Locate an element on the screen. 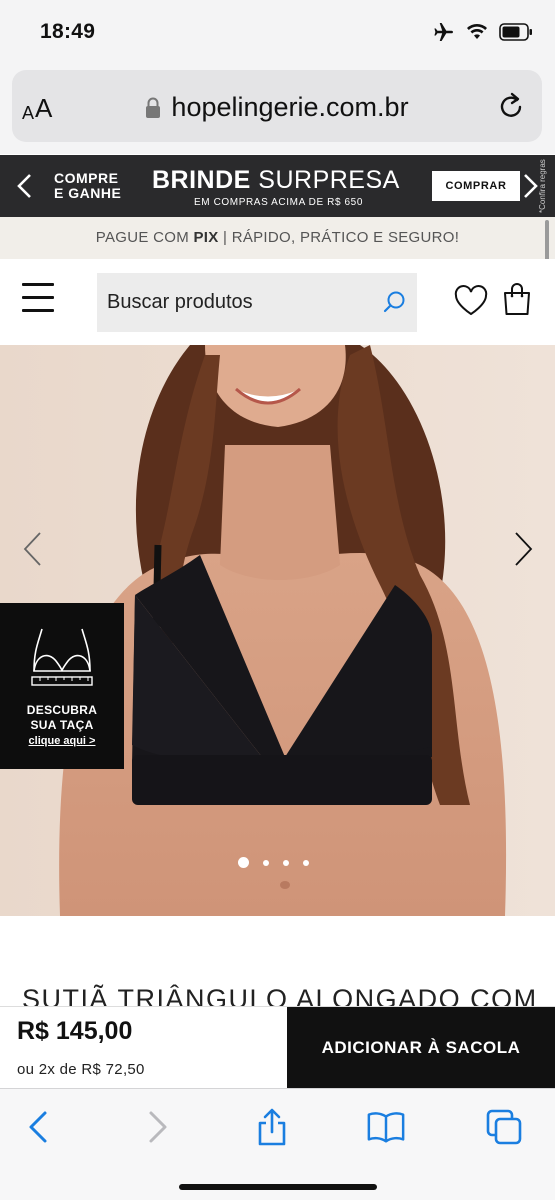 The width and height of the screenshot is (555, 1200). size-finder-title-line1: DESCUBRA is located at coordinates (62, 710).